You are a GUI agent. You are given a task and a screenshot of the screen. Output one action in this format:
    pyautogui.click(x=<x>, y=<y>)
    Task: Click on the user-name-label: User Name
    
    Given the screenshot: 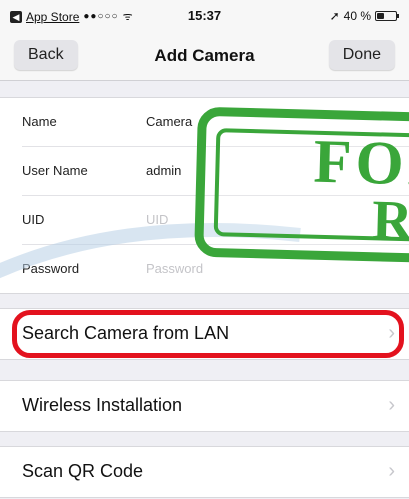 What is the action you would take?
    pyautogui.click(x=55, y=170)
    